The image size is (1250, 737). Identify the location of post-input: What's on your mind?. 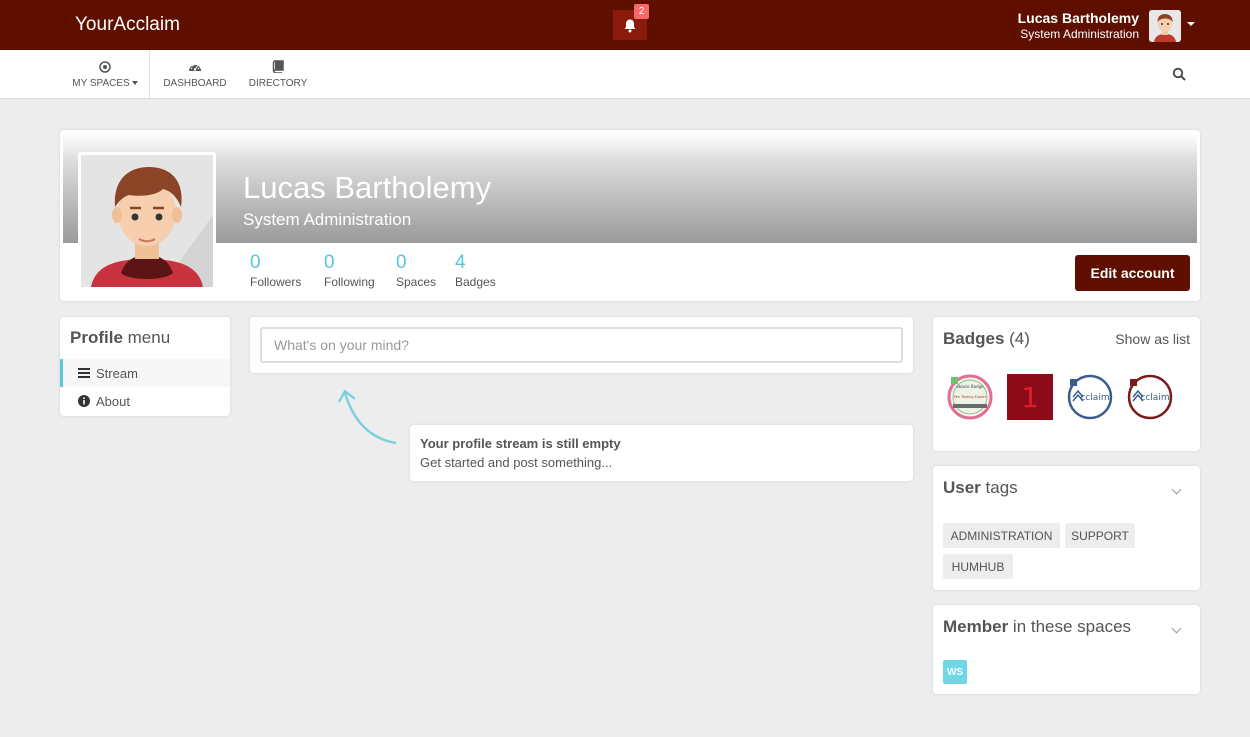
(581, 345).